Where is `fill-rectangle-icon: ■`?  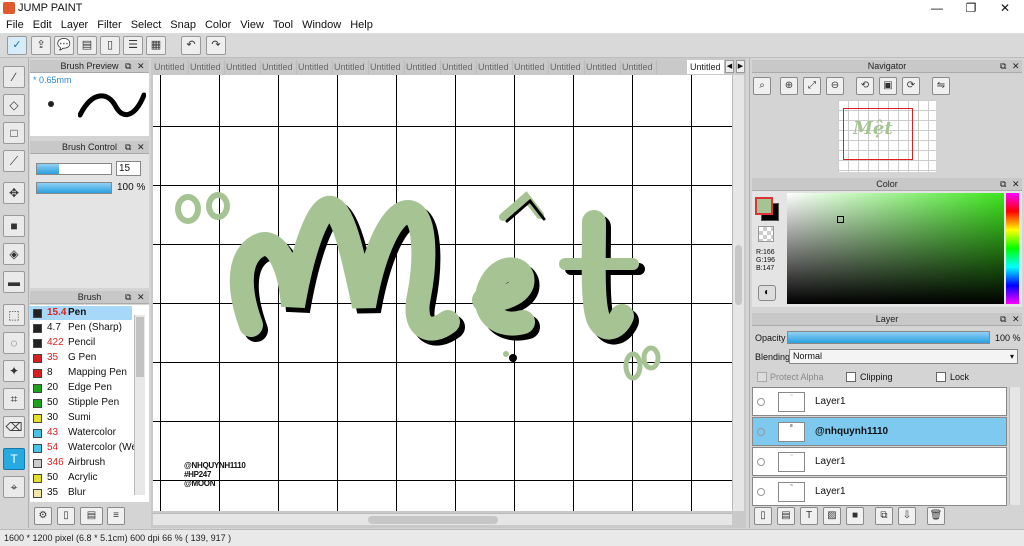
fill-rectangle-icon: ■ is located at coordinates (14, 226).